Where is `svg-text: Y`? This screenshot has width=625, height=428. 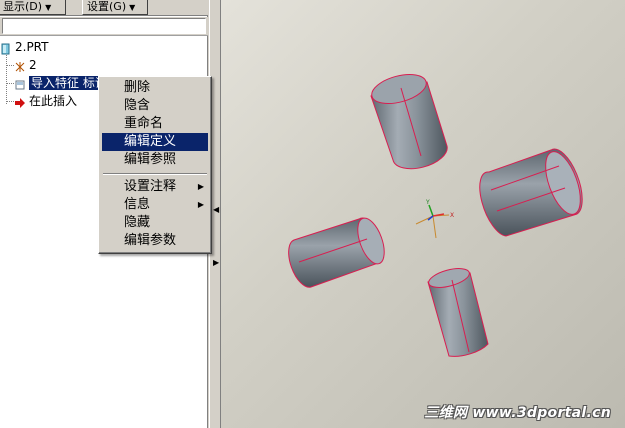
svg-text: Y is located at coordinates (427, 202).